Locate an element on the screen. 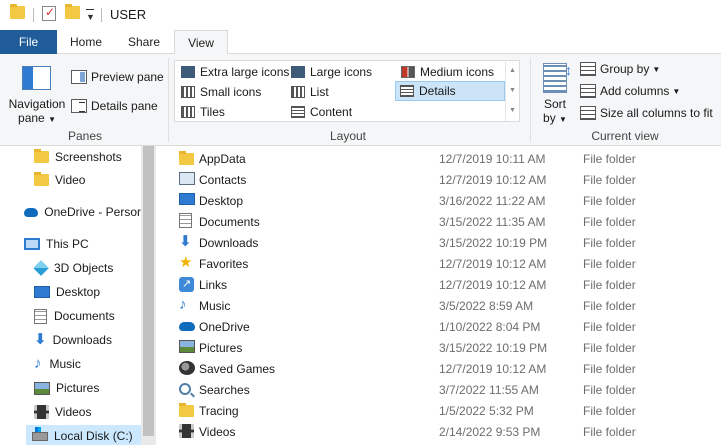 Image resolution: width=721 pixels, height=445 pixels. layout-extra-large-icons: Extra large icons is located at coordinates (233, 72).